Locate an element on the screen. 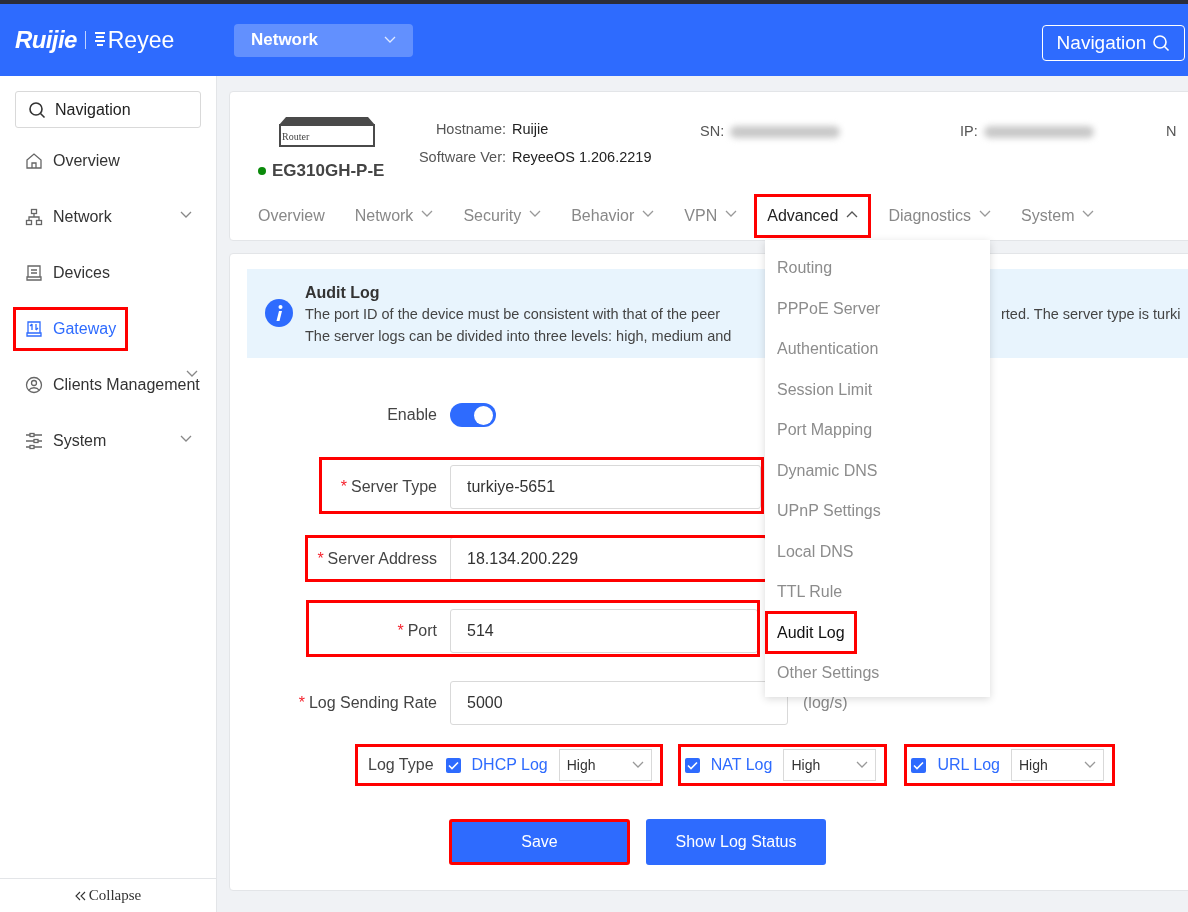 This screenshot has height=912, width=1188. field-label: IP: is located at coordinates (969, 131).